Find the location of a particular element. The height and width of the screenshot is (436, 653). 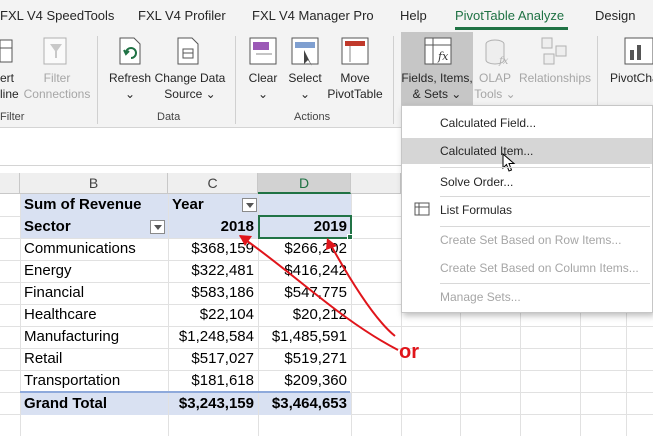

tab-fxl-speedtools: FXL V4 SpeedTools is located at coordinates (57, 15).